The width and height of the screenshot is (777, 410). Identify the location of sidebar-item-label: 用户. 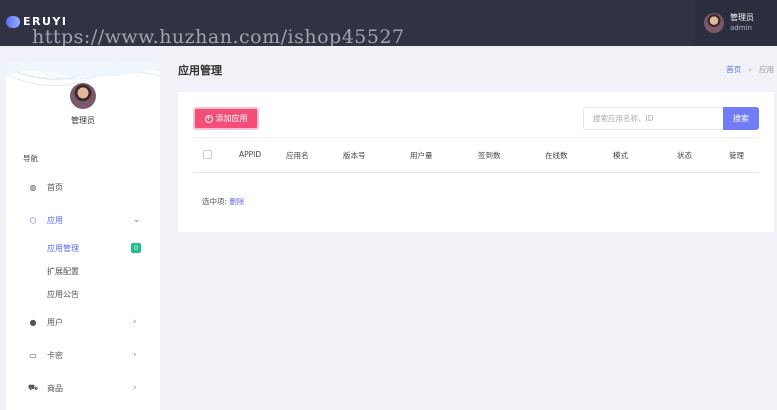
(55, 322).